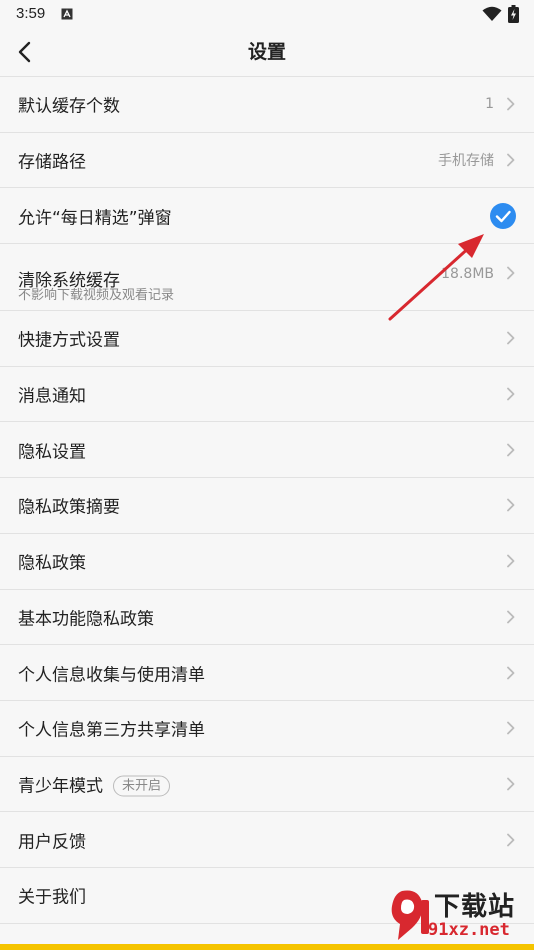 The height and width of the screenshot is (950, 534). Describe the element at coordinates (436, 277) in the screenshot. I see `annotation-arrow` at that location.